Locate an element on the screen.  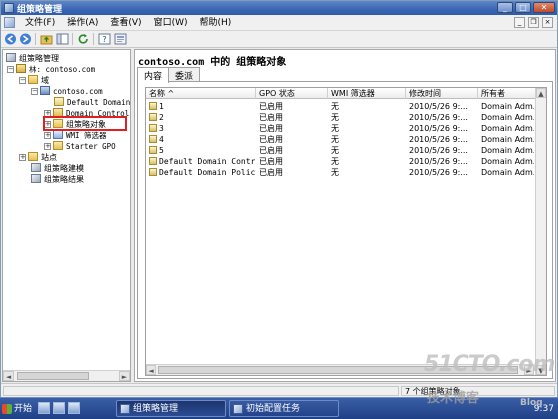
wmi-filter-icon is located at coordinates (58, 134).